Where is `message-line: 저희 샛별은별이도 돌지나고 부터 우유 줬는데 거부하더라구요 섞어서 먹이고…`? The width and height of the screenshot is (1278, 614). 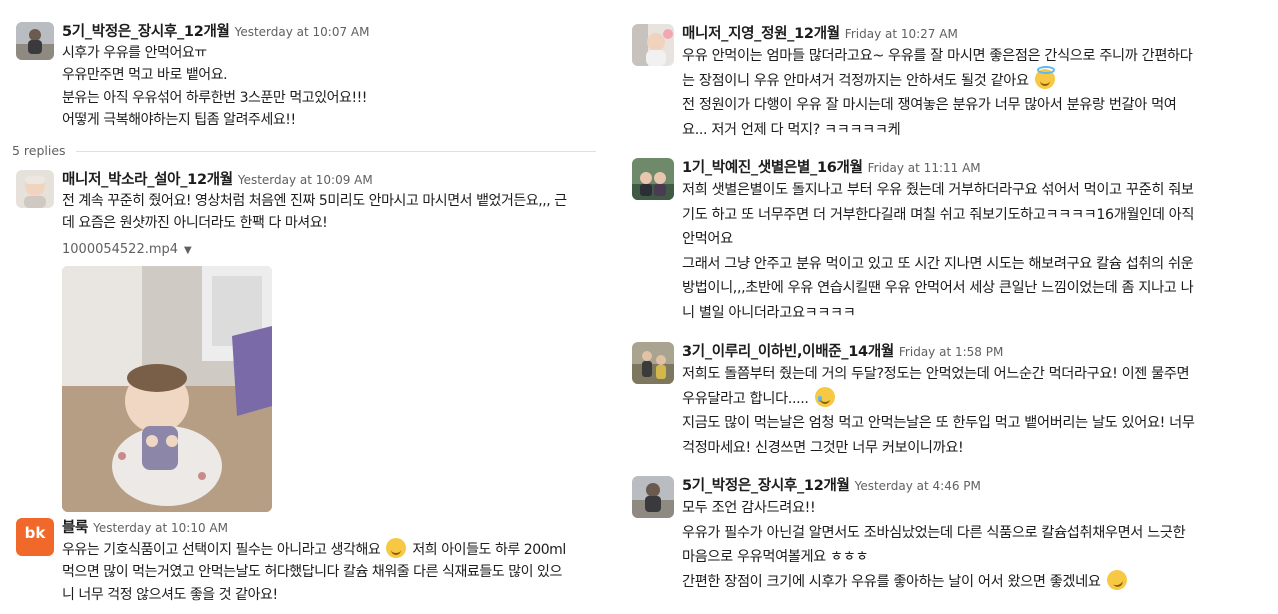 message-line: 저희 샛별은별이도 돌지나고 부터 우유 줬는데 거부하더라구요 섞어서 먹이고… is located at coordinates (938, 190).